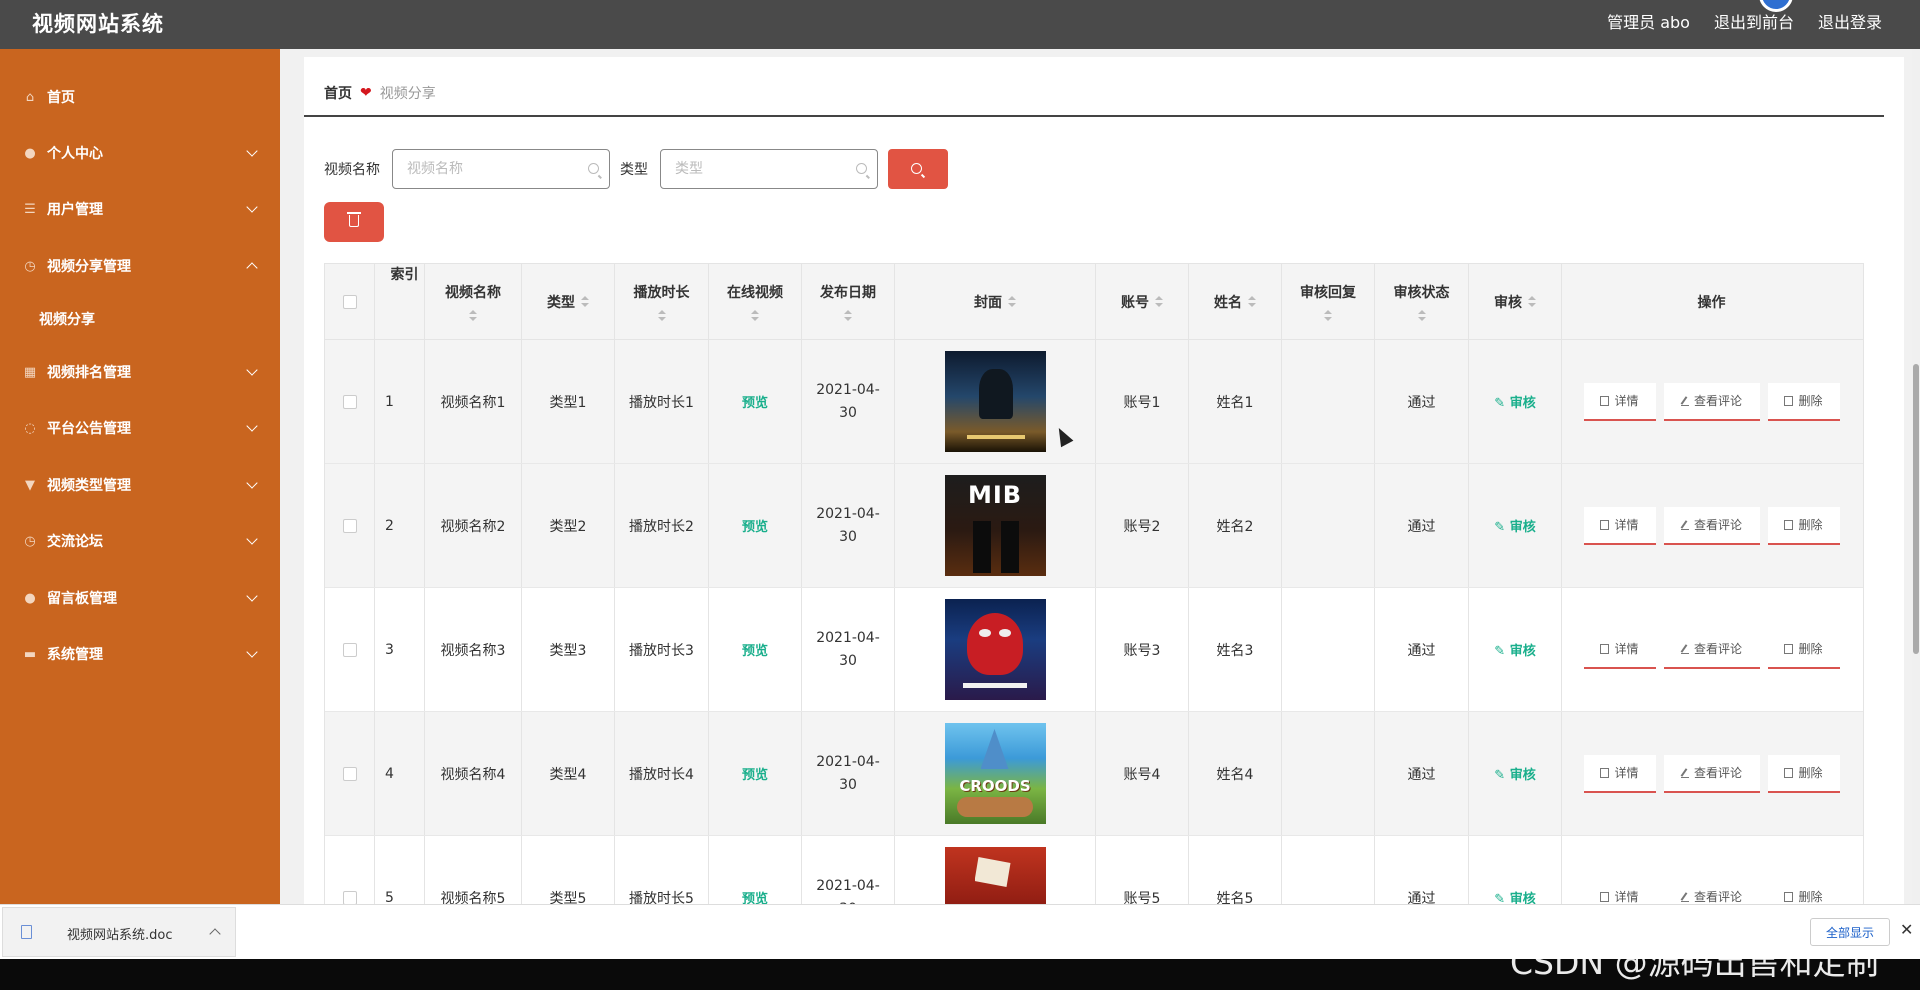 The image size is (1920, 990). Describe the element at coordinates (140, 598) in the screenshot. I see `sidebar-item-message-board: ● 留言板管理` at that location.